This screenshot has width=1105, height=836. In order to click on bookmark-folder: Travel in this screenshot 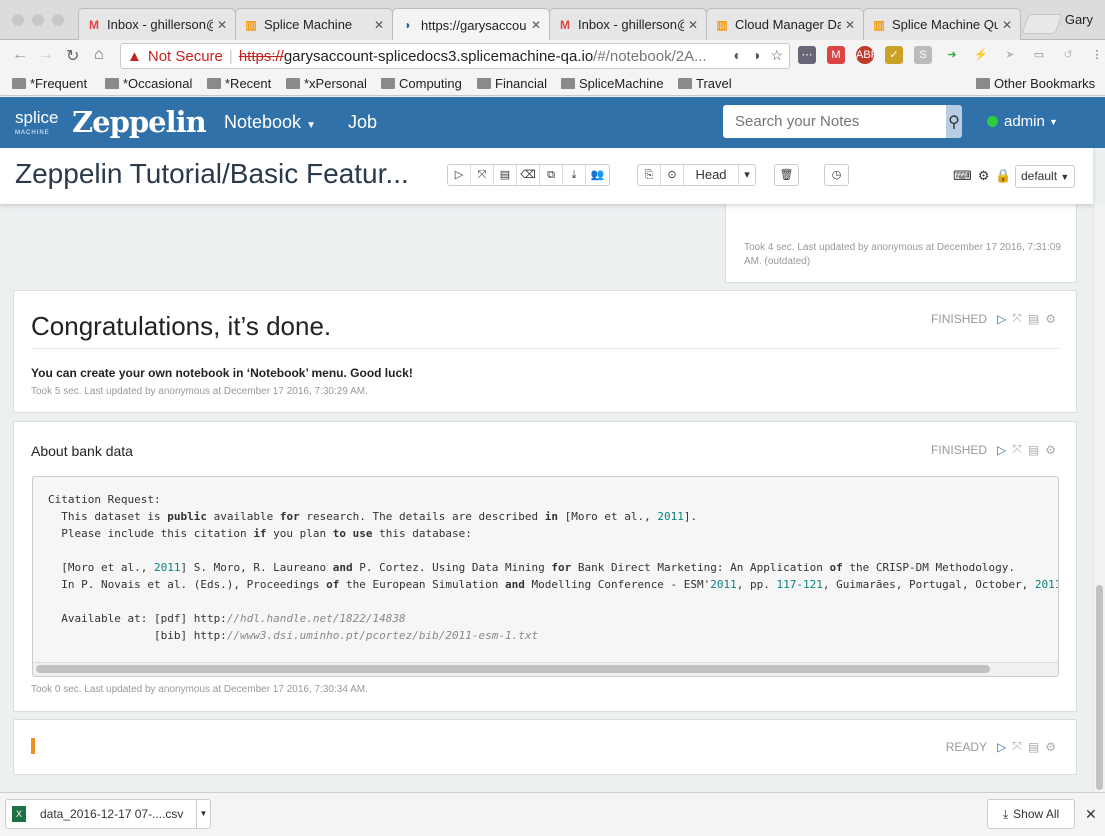, I will do `click(705, 83)`.